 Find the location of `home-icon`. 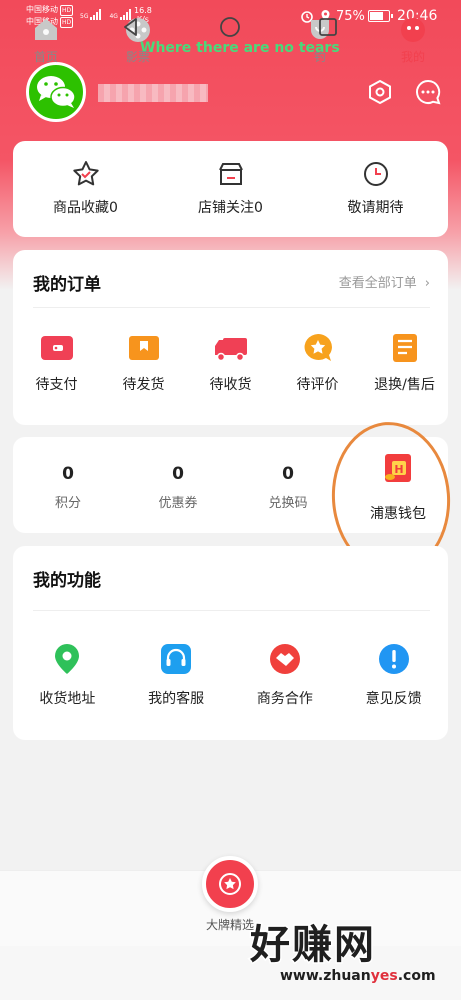

home-icon is located at coordinates (46, 29).